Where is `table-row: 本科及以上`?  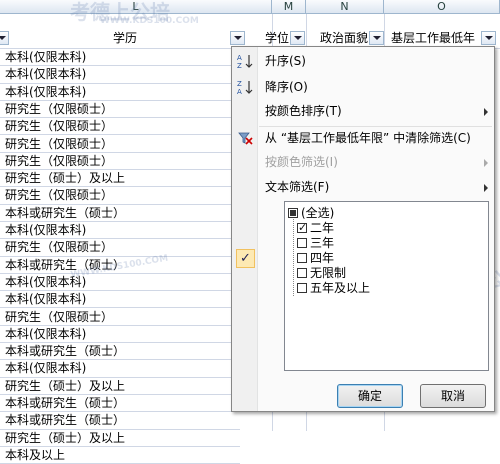
table-row: 本科及以上 is located at coordinates (120, 455).